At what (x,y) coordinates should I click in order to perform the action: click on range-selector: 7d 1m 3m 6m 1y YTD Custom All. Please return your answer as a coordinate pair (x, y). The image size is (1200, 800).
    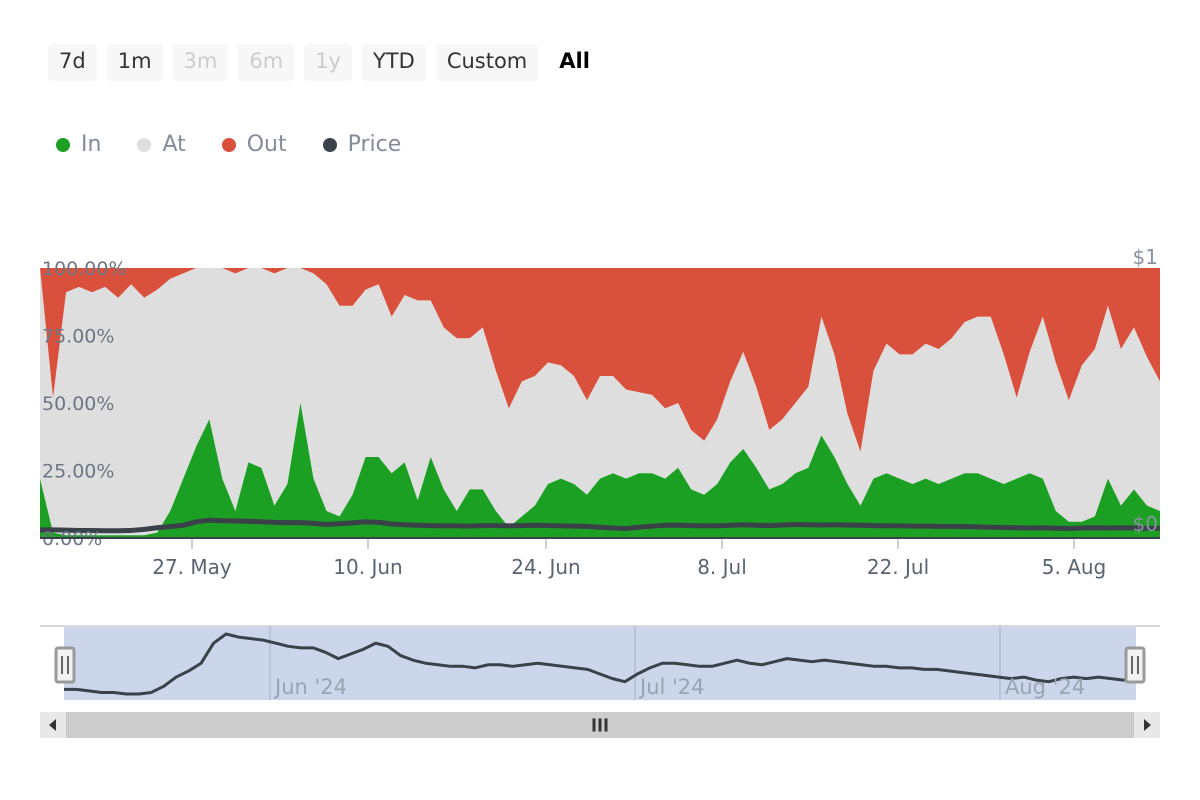
    Looking at the image, I should click on (324, 62).